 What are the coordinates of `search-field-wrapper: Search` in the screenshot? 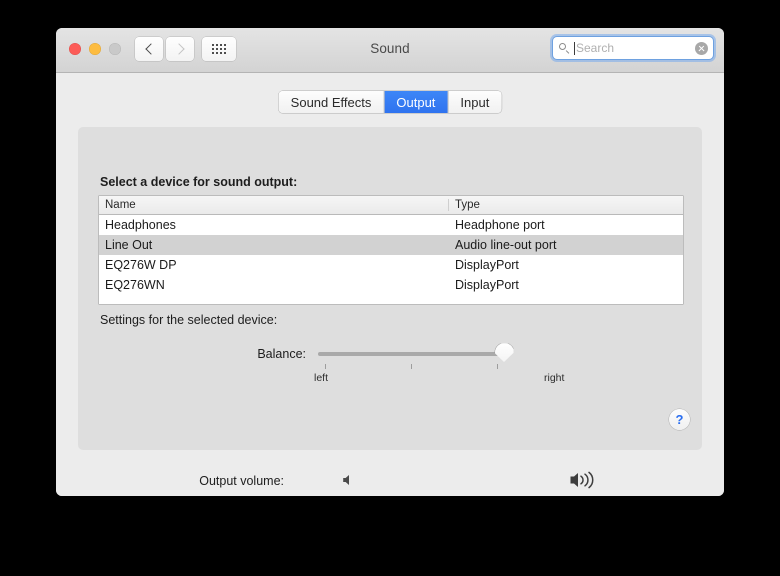 It's located at (633, 48).